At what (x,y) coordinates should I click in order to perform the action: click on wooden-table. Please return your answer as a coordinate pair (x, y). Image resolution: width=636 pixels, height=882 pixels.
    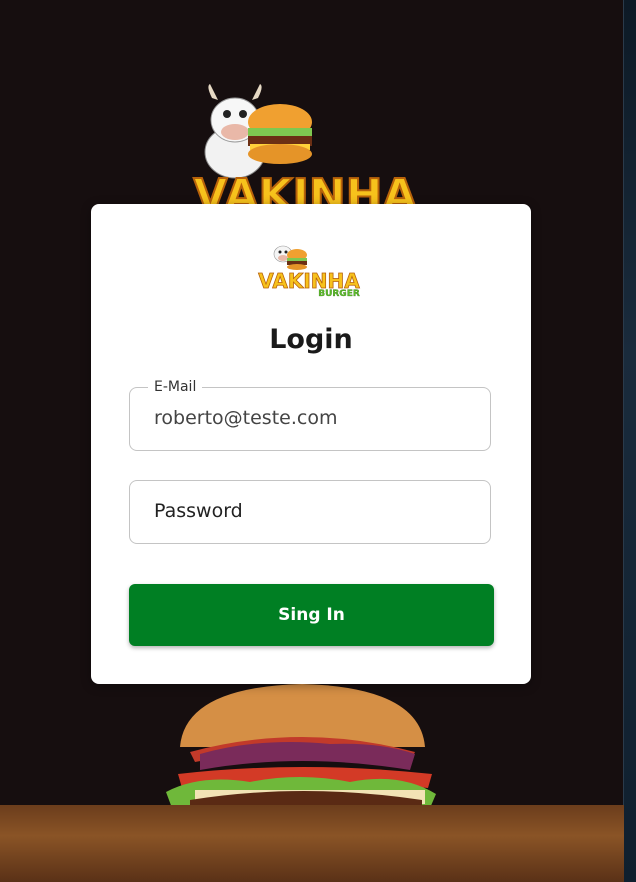
    Looking at the image, I should click on (312, 843).